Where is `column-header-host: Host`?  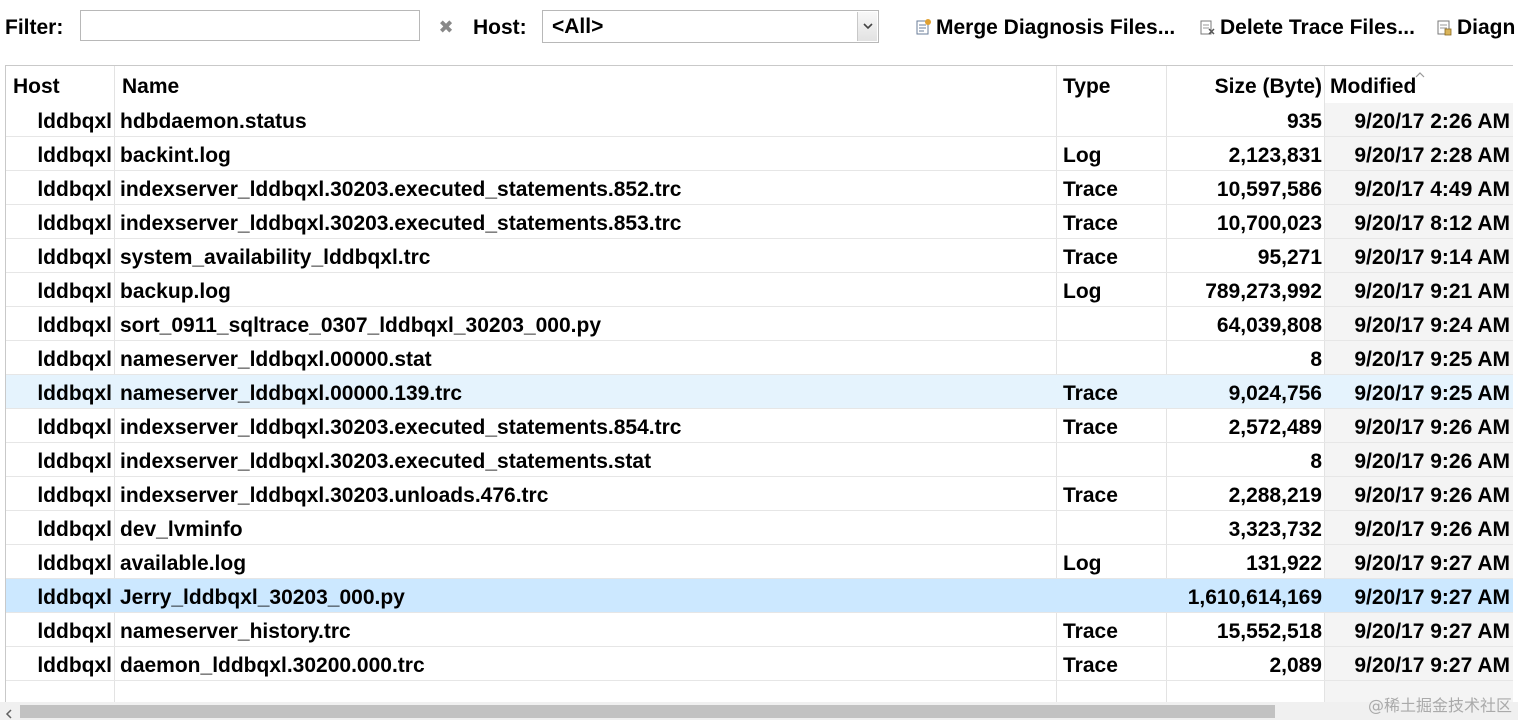 column-header-host: Host is located at coordinates (36, 84).